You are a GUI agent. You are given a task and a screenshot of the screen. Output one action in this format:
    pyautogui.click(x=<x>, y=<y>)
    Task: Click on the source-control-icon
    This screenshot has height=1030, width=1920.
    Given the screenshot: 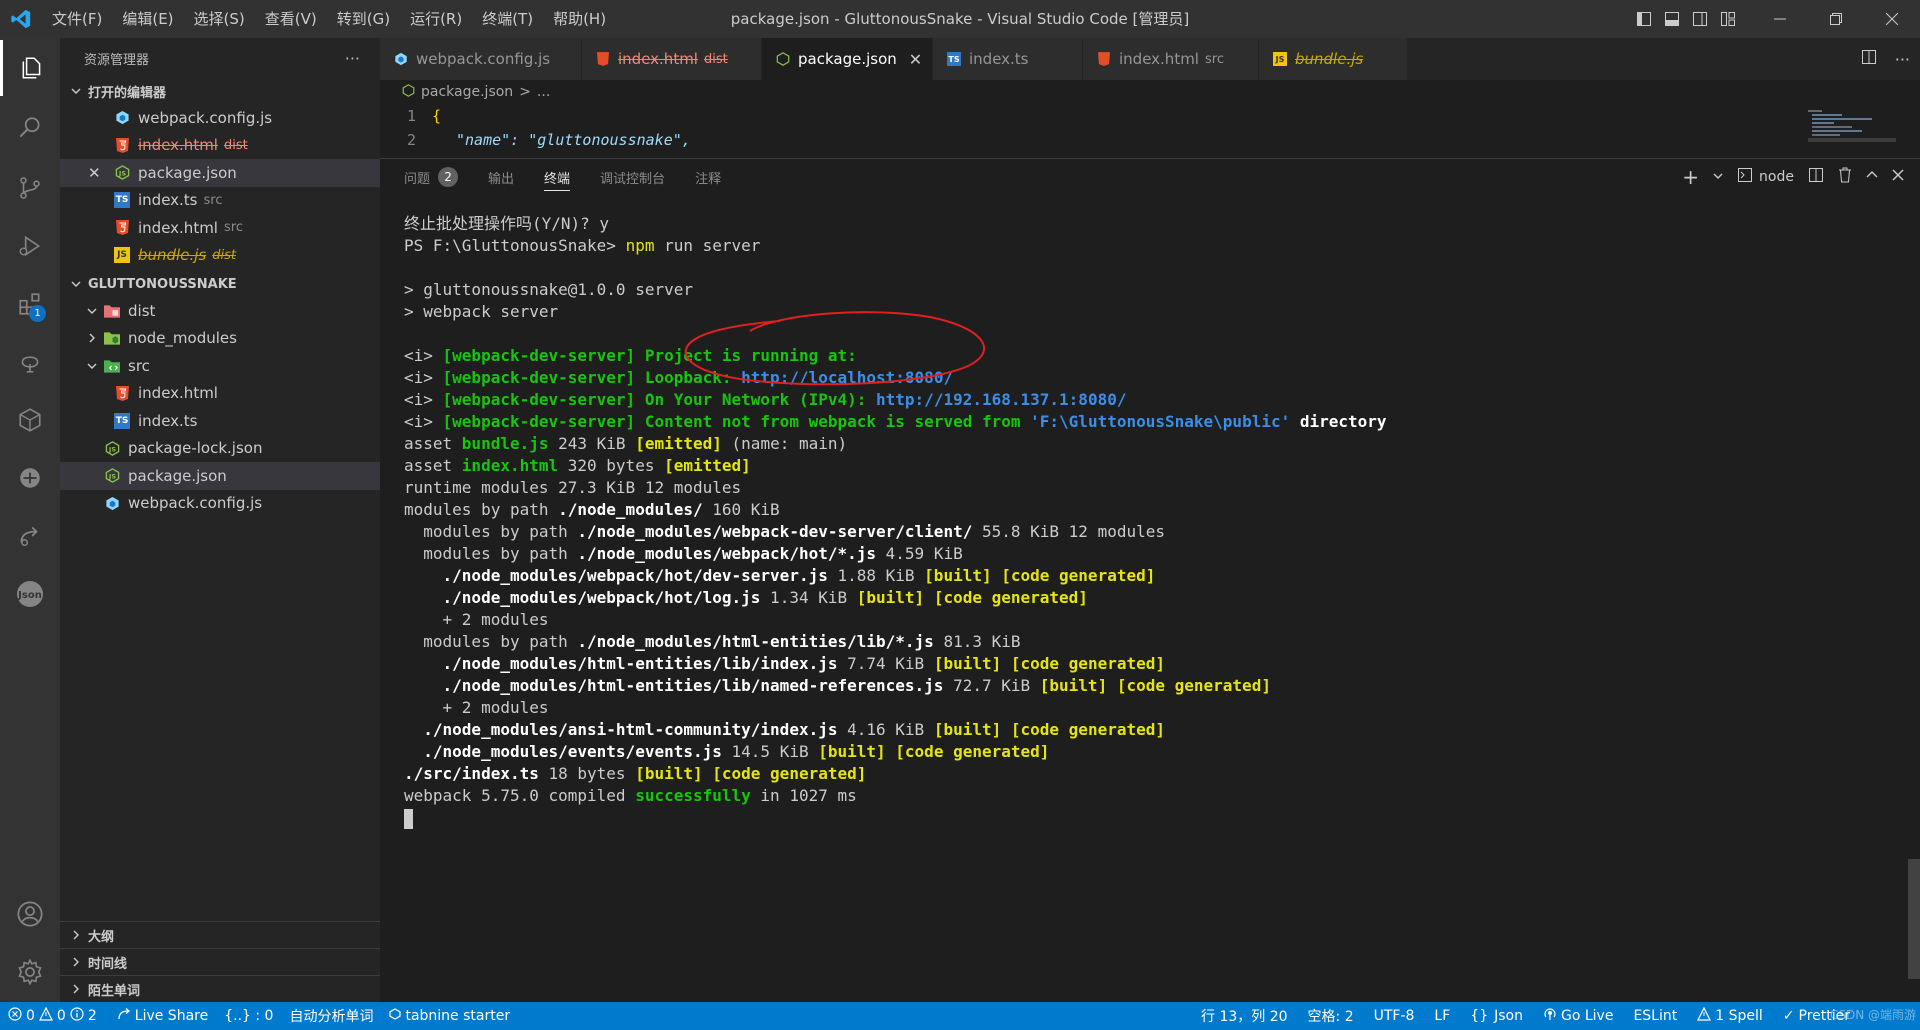 What is the action you would take?
    pyautogui.click(x=30, y=188)
    